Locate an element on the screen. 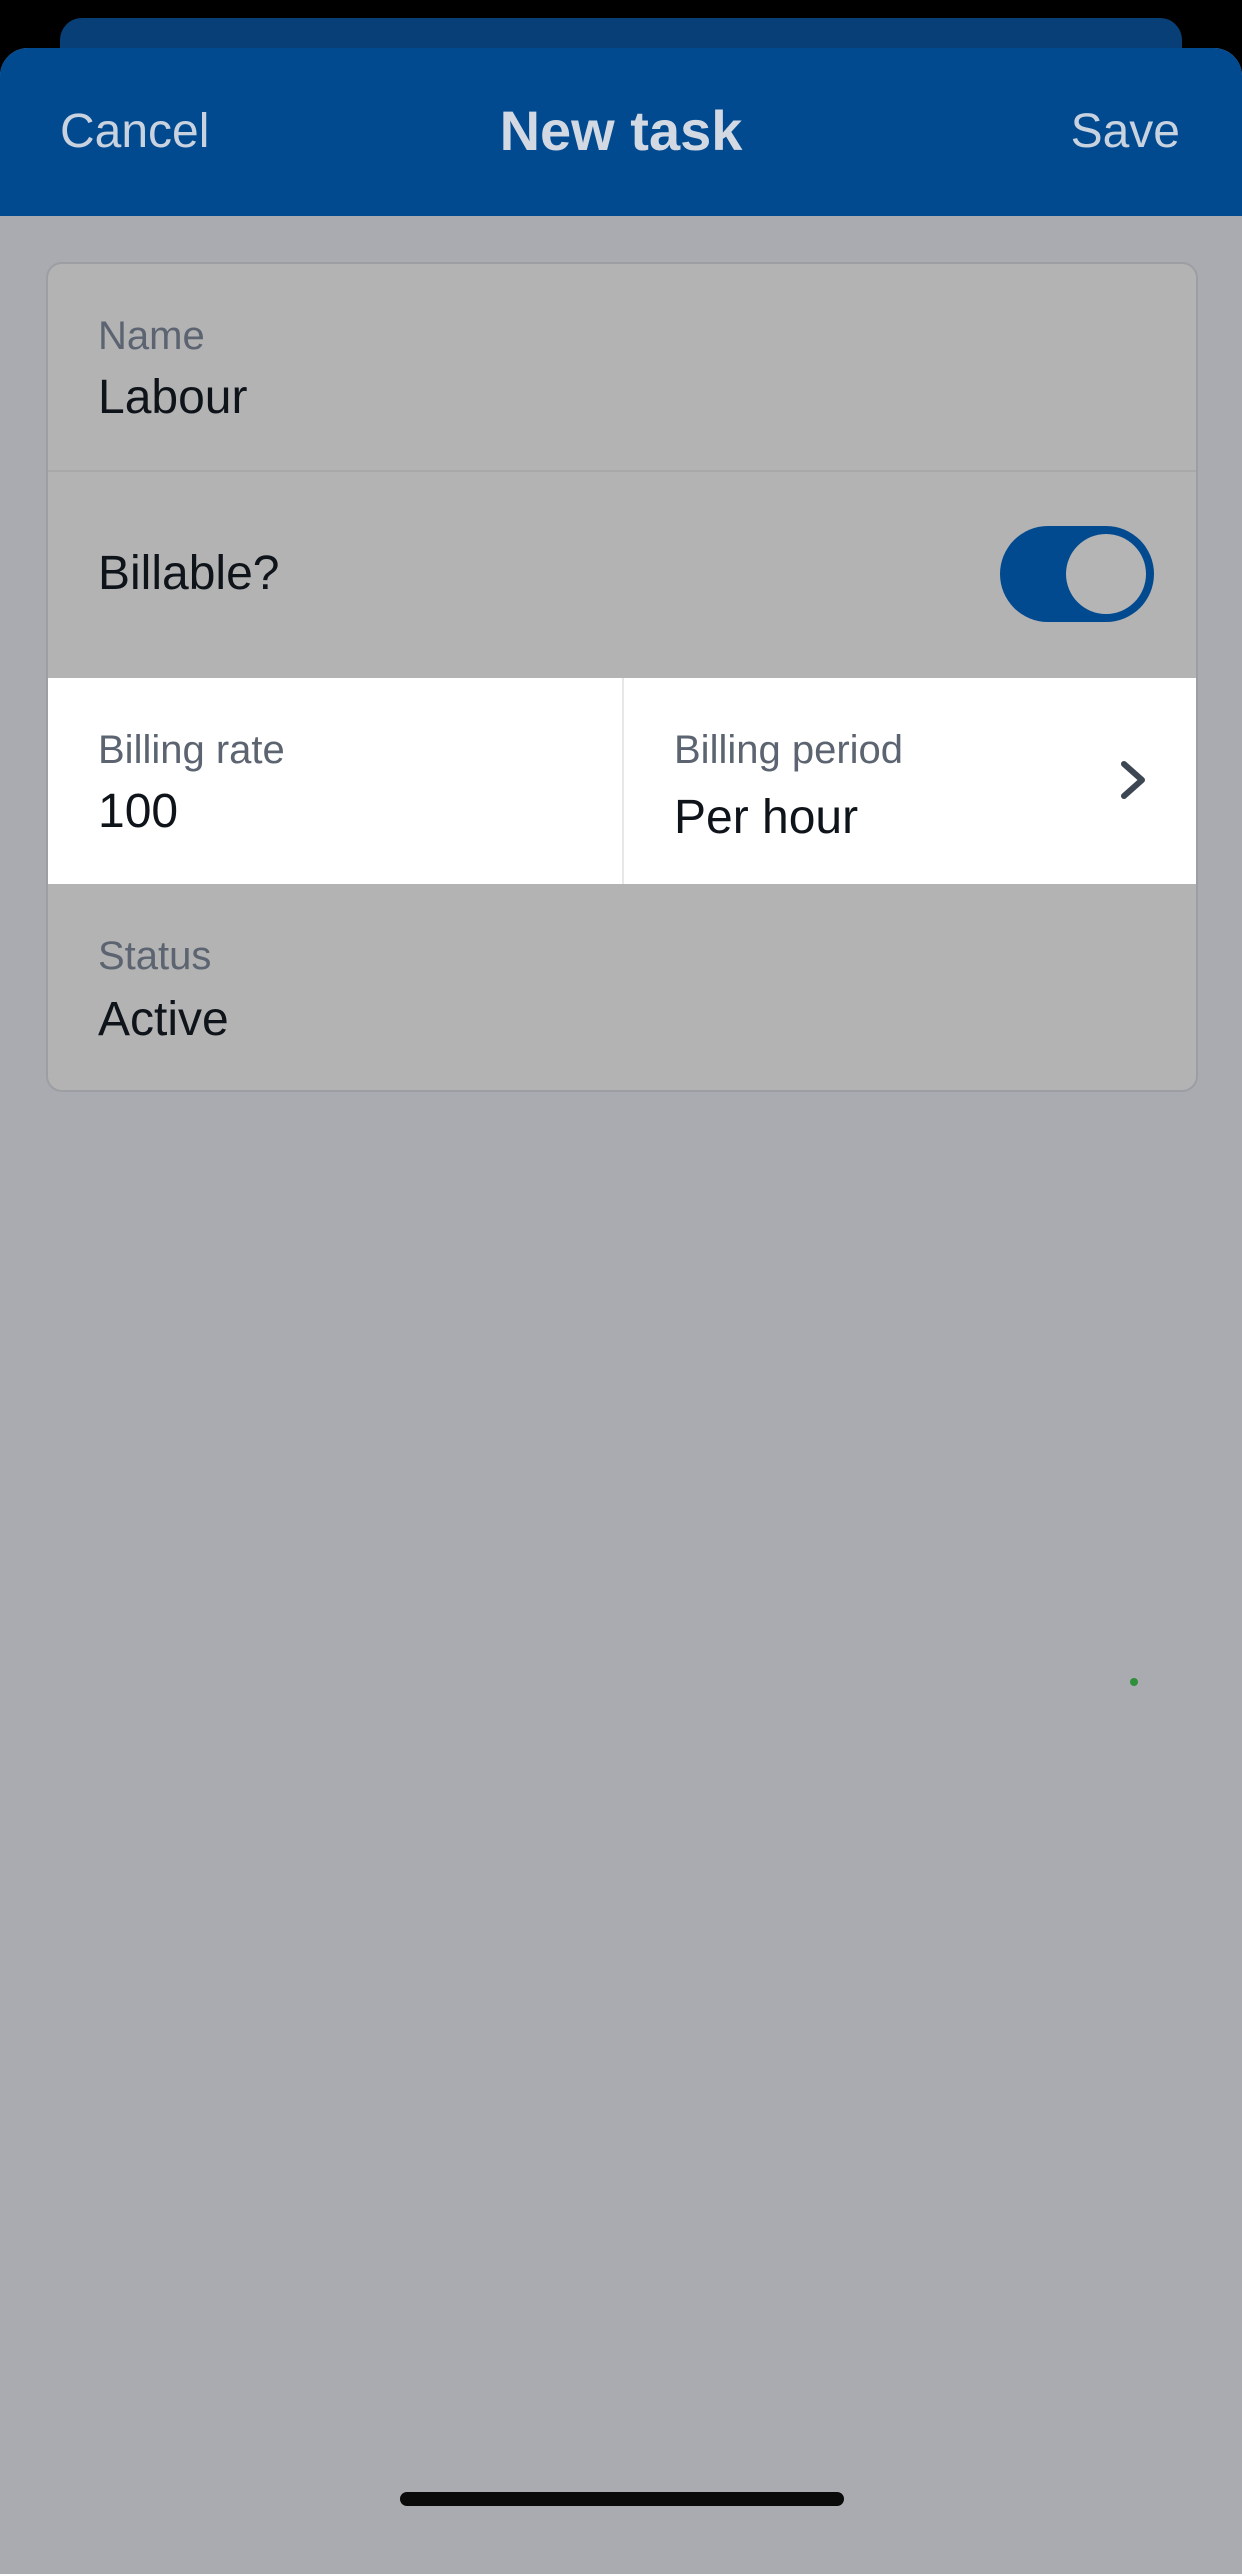  billing-row: Billing rate 100 Billing period Per hour is located at coordinates (622, 781).